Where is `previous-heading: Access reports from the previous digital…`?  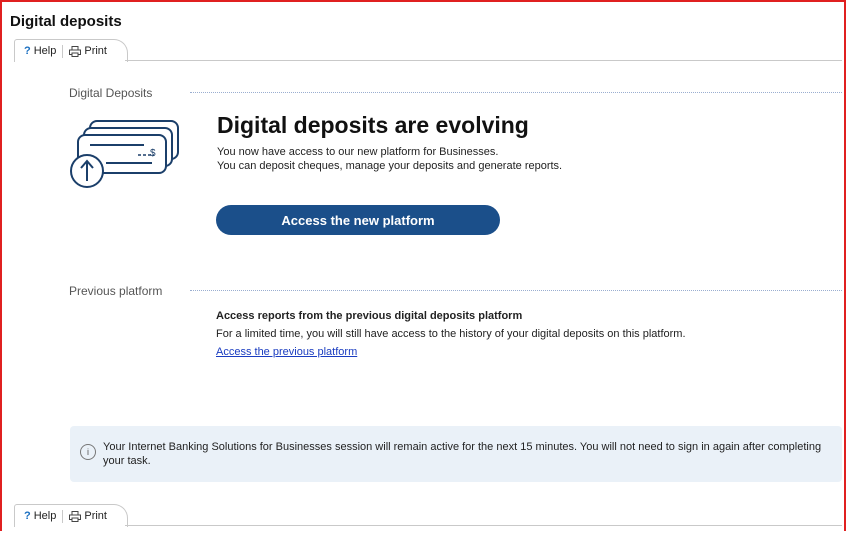 previous-heading: Access reports from the previous digital… is located at coordinates (369, 316).